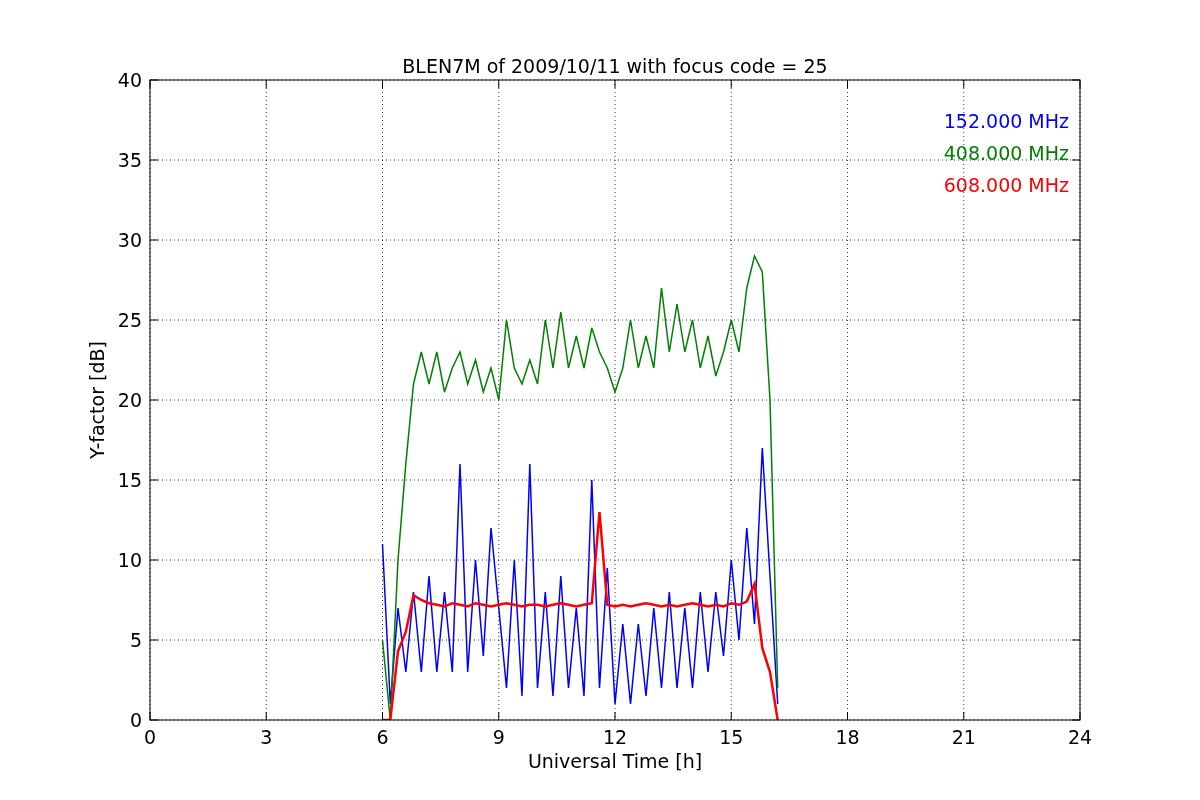 This screenshot has width=1200, height=800. Describe the element at coordinates (129, 560) in the screenshot. I see `y-tick-label: 10` at that location.